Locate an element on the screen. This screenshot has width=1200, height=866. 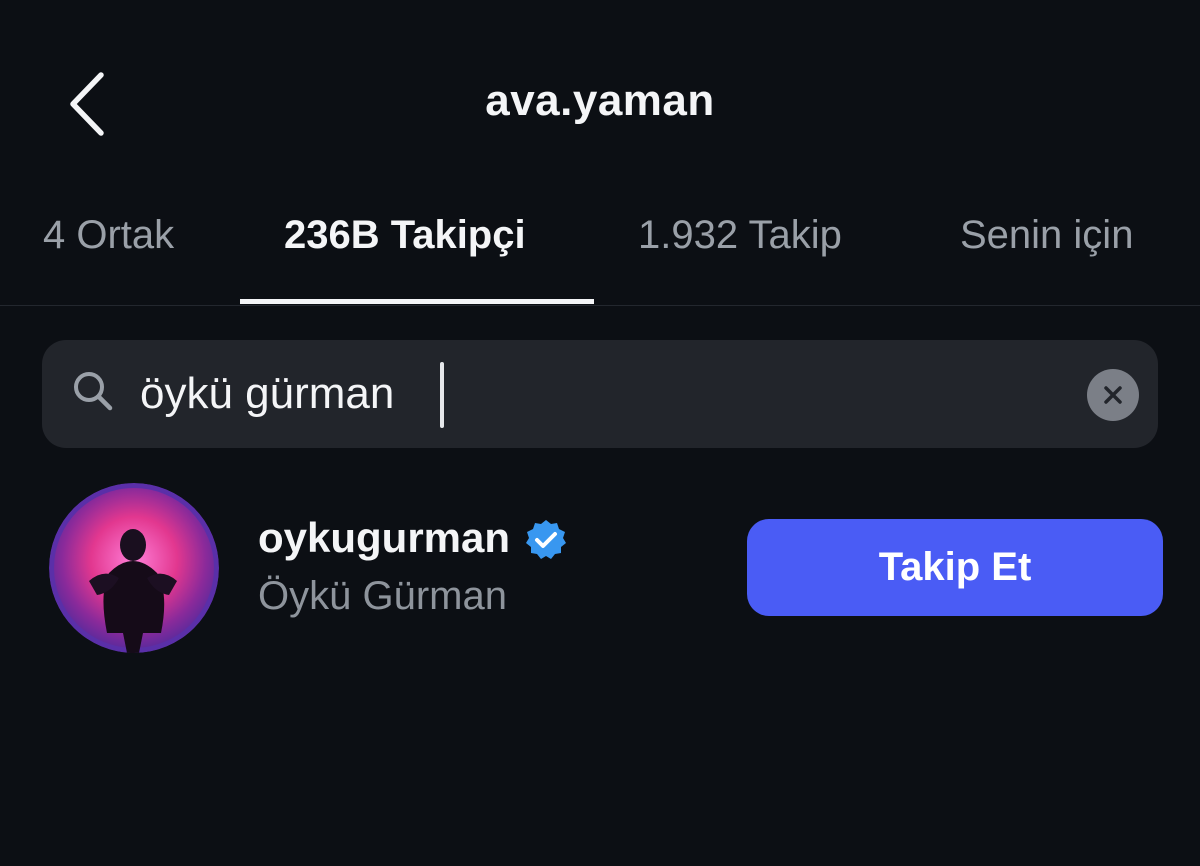
clear-icon is located at coordinates (1113, 395).